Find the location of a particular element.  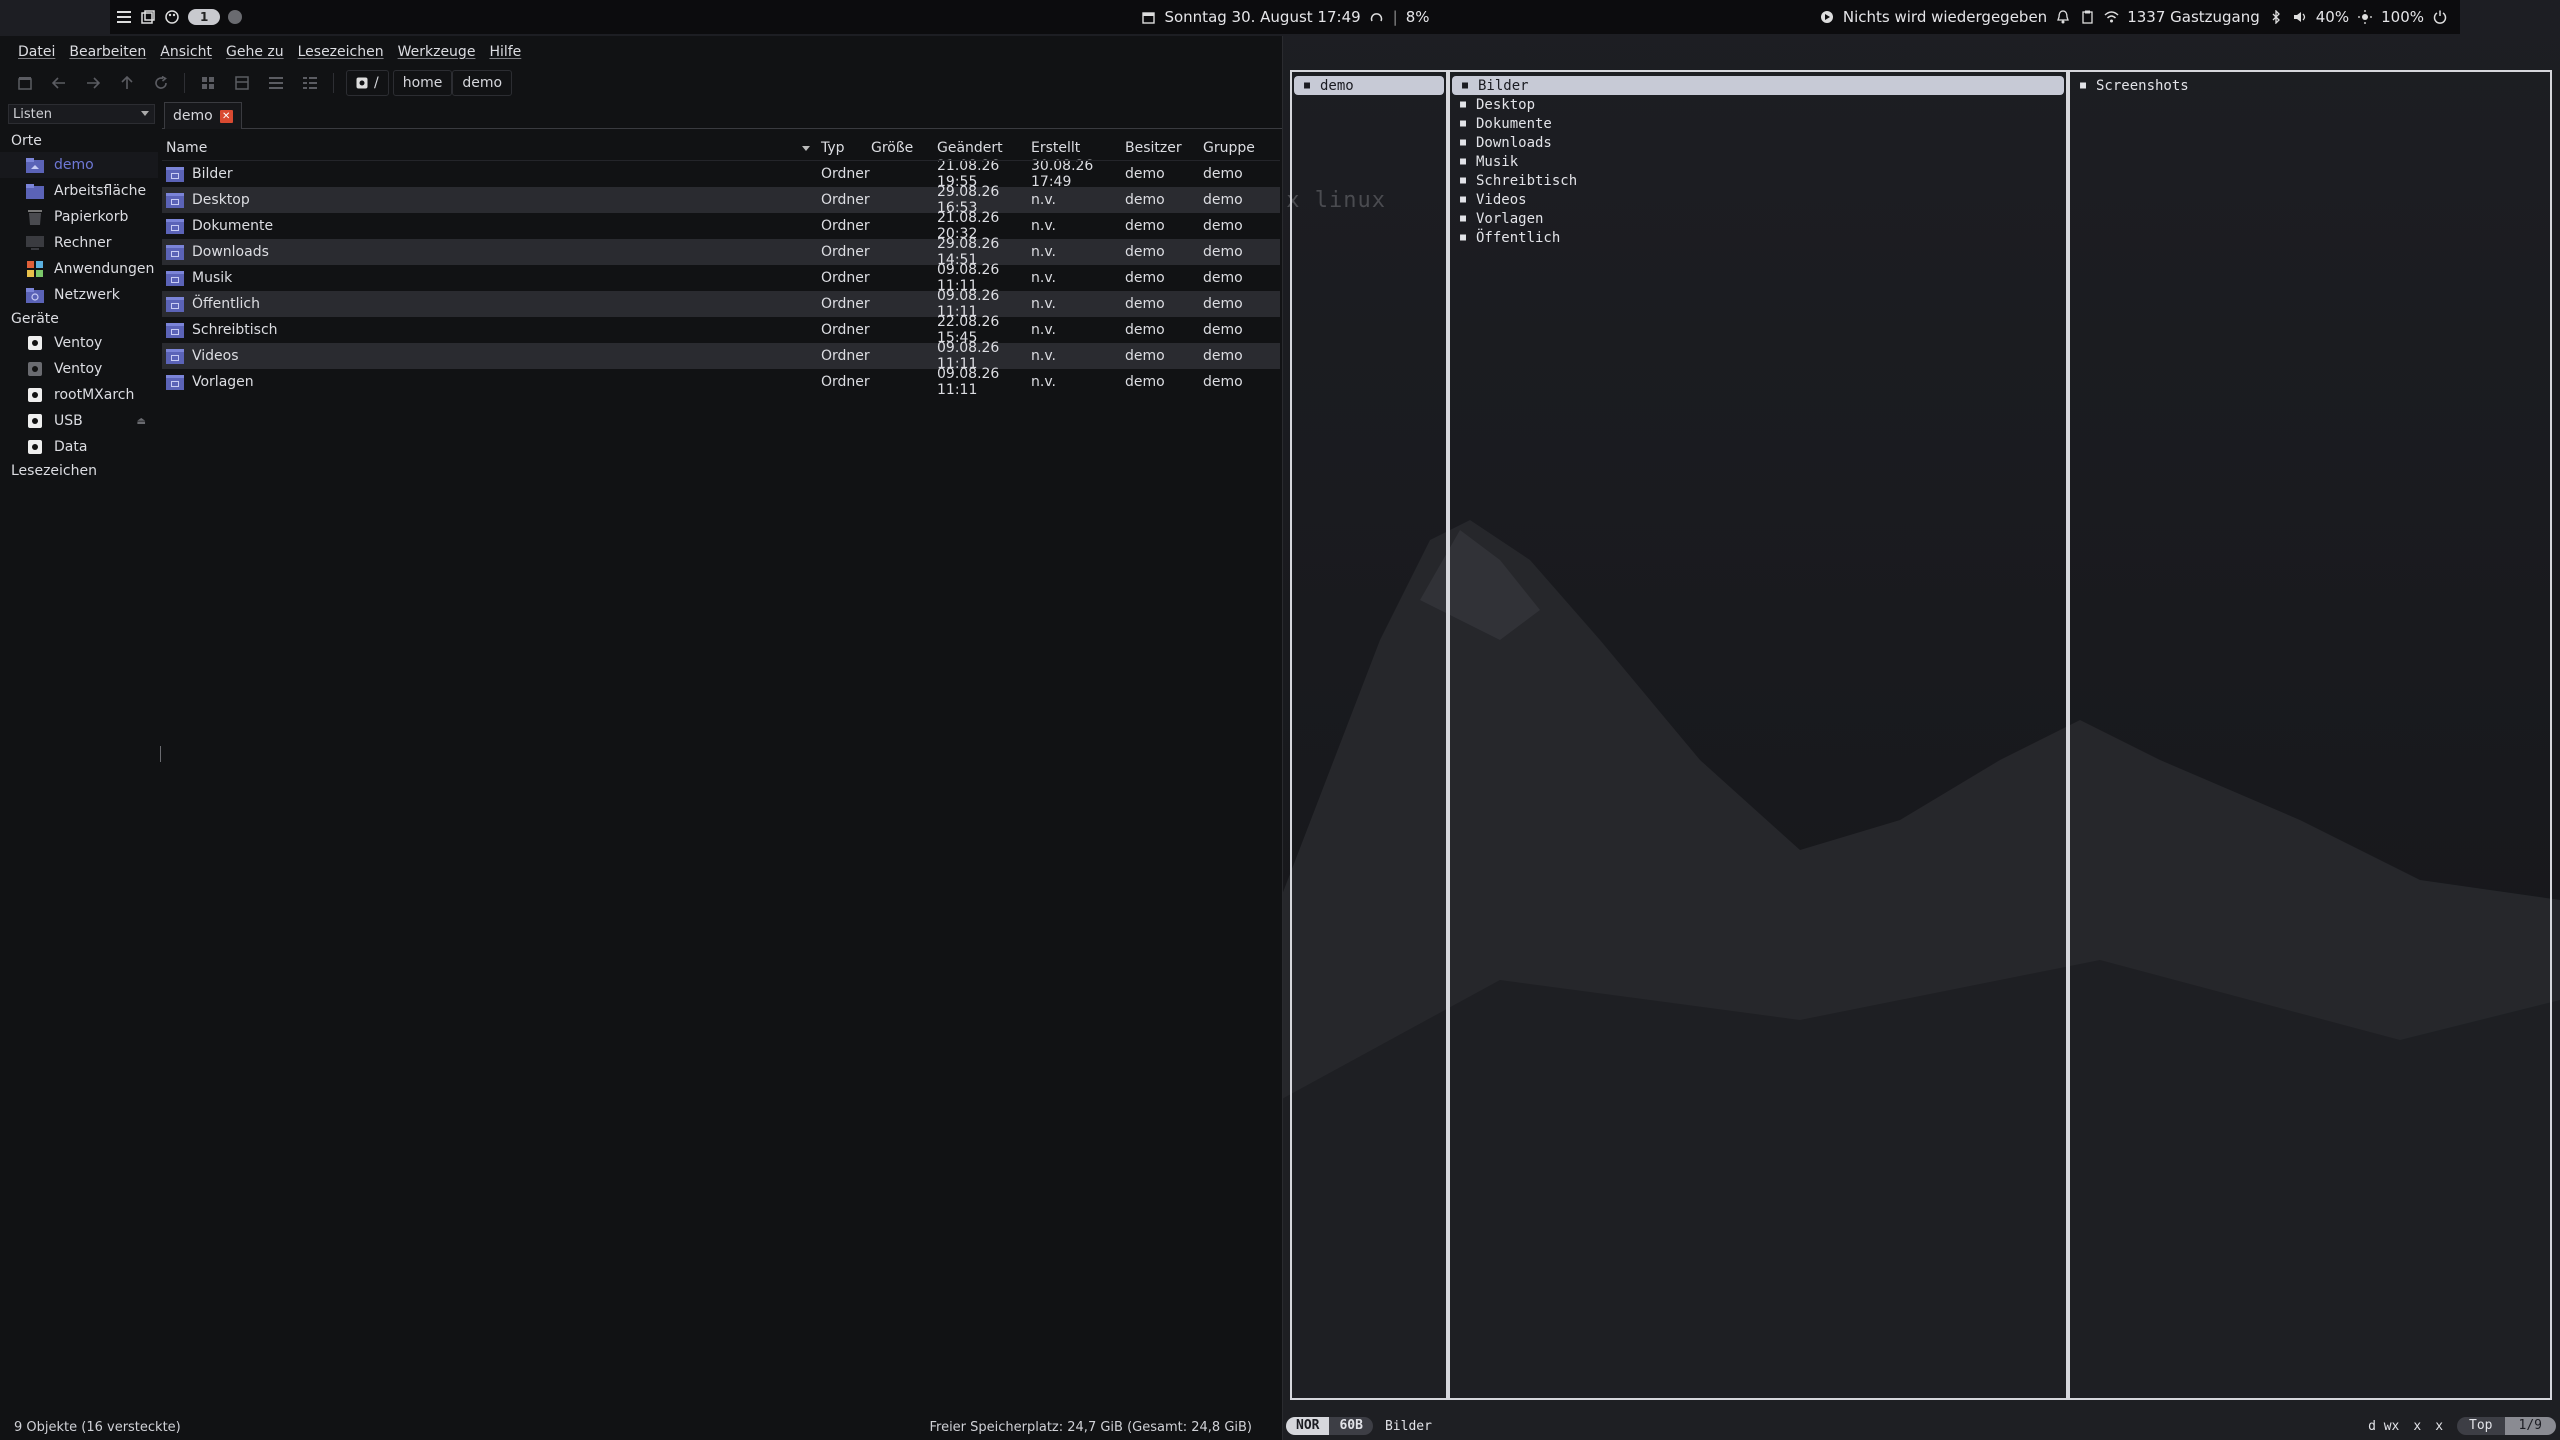

up-button is located at coordinates (127, 83).